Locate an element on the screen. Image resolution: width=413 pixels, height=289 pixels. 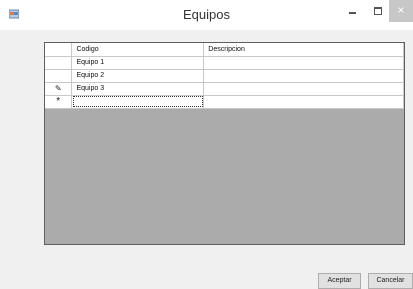
grid-header-row: Codigo Descripcion is located at coordinates (224, 50).